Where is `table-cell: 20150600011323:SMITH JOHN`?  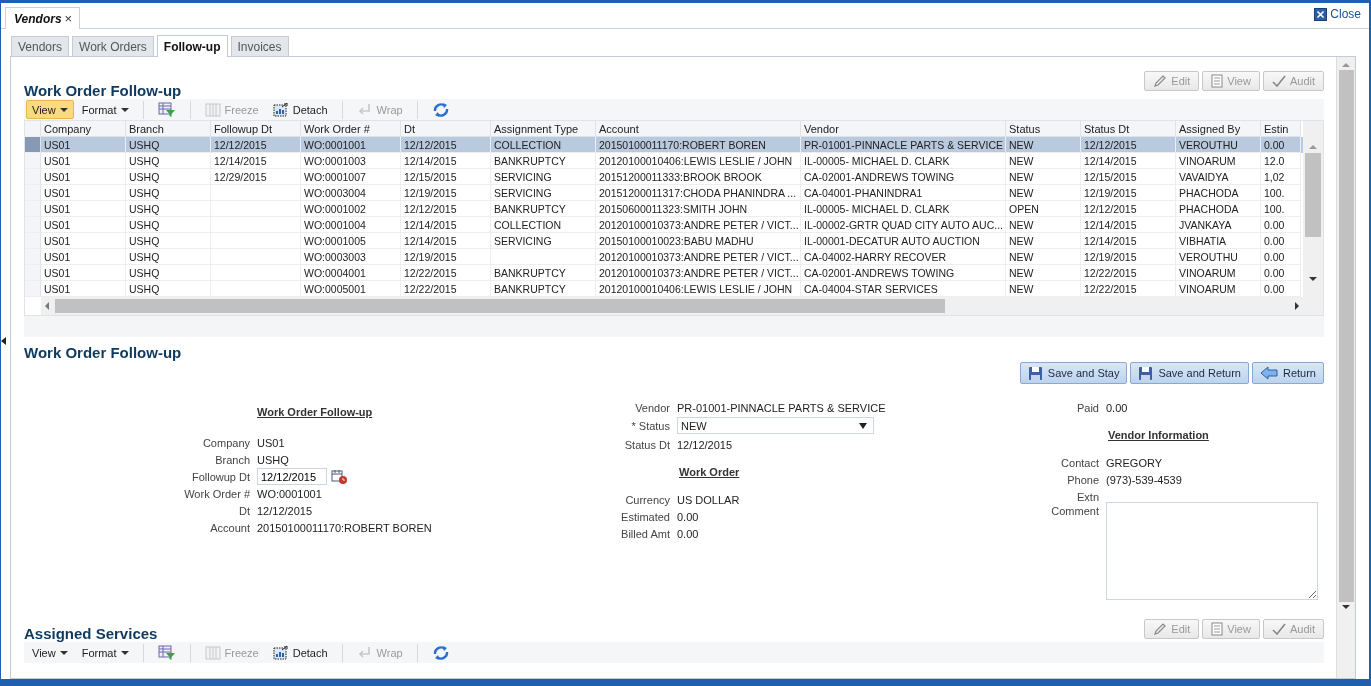
table-cell: 20150600011323:SMITH JOHN is located at coordinates (673, 208).